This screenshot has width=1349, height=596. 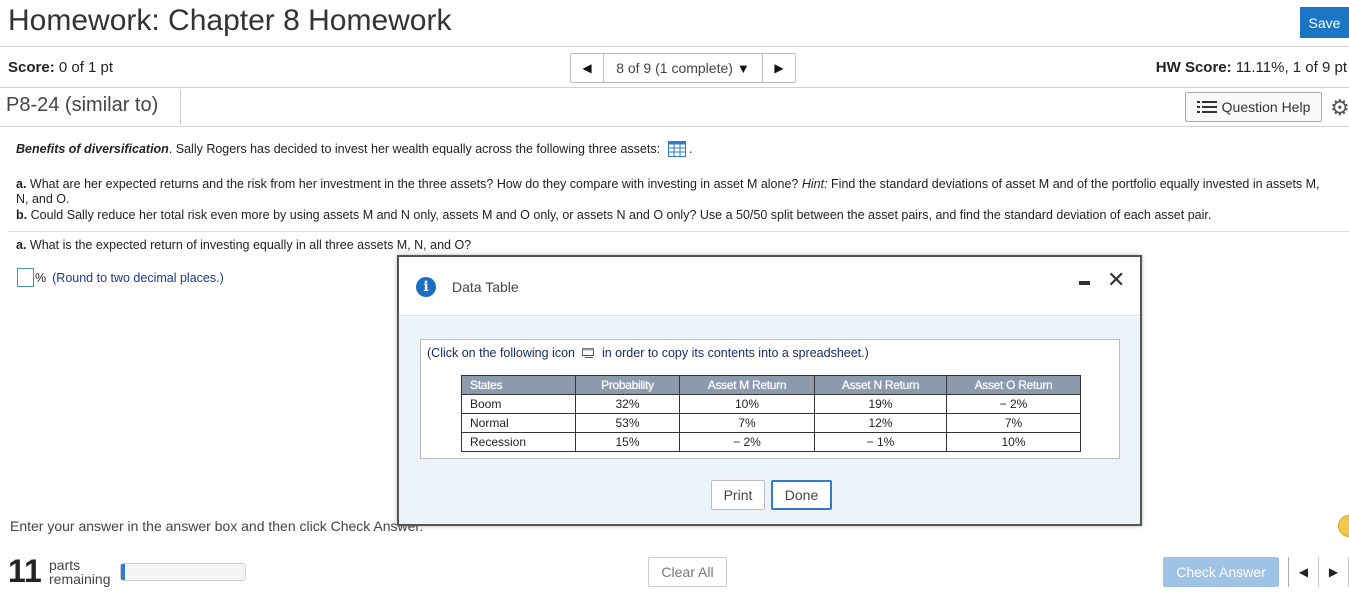 I want to click on table-row: Normal 53% 7% 12% 7%, so click(x=771, y=423).